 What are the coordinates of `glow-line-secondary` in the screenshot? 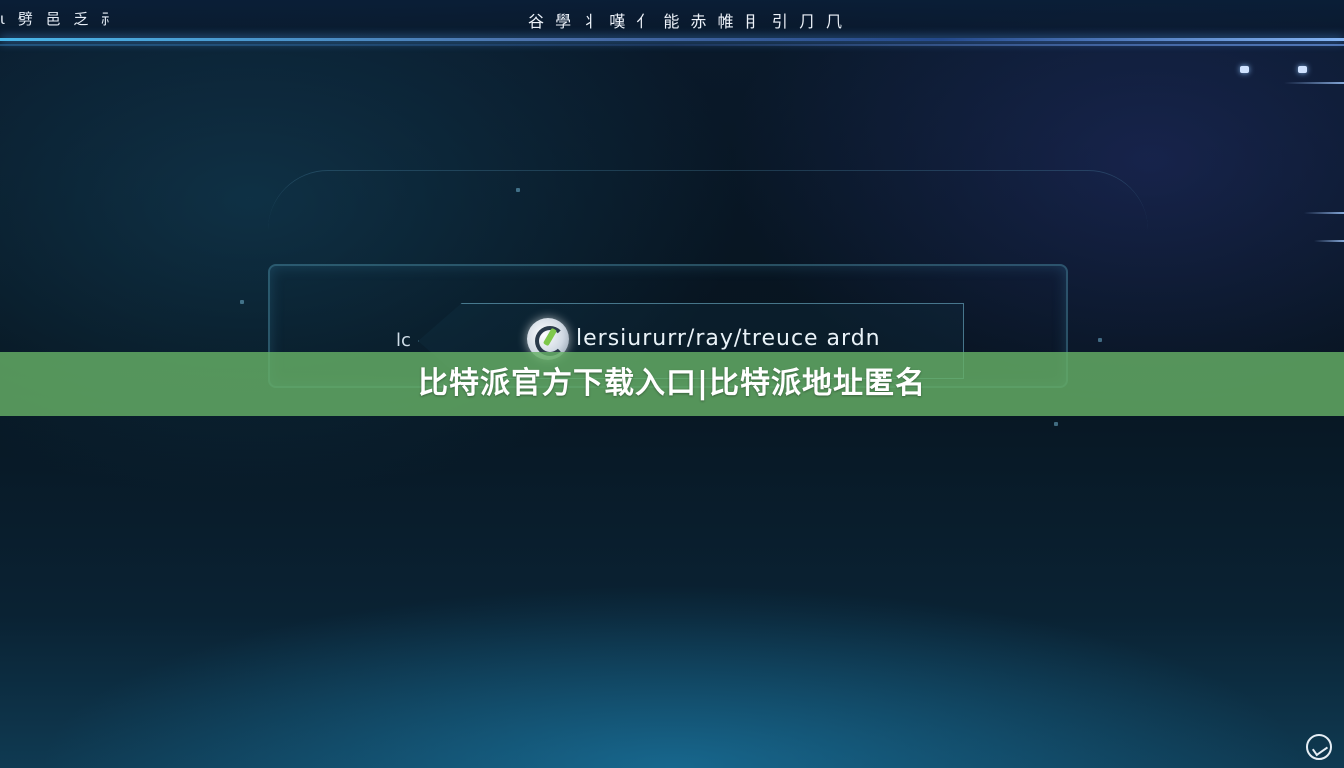 It's located at (672, 45).